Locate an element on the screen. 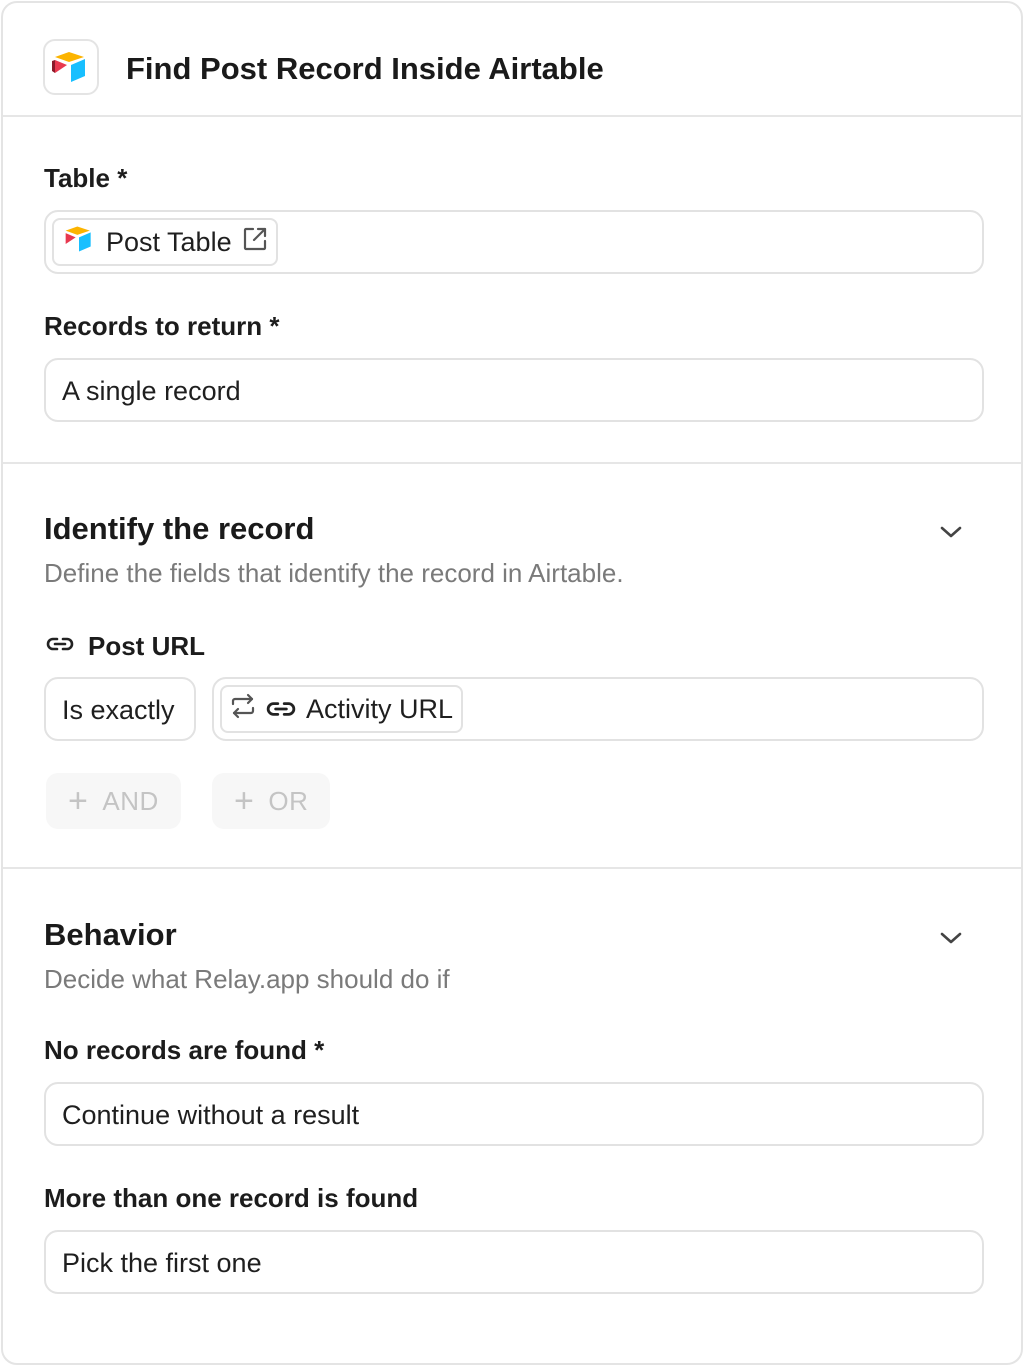 The width and height of the screenshot is (1024, 1366). multiple-records-select: Pick the first one is located at coordinates (514, 1262).